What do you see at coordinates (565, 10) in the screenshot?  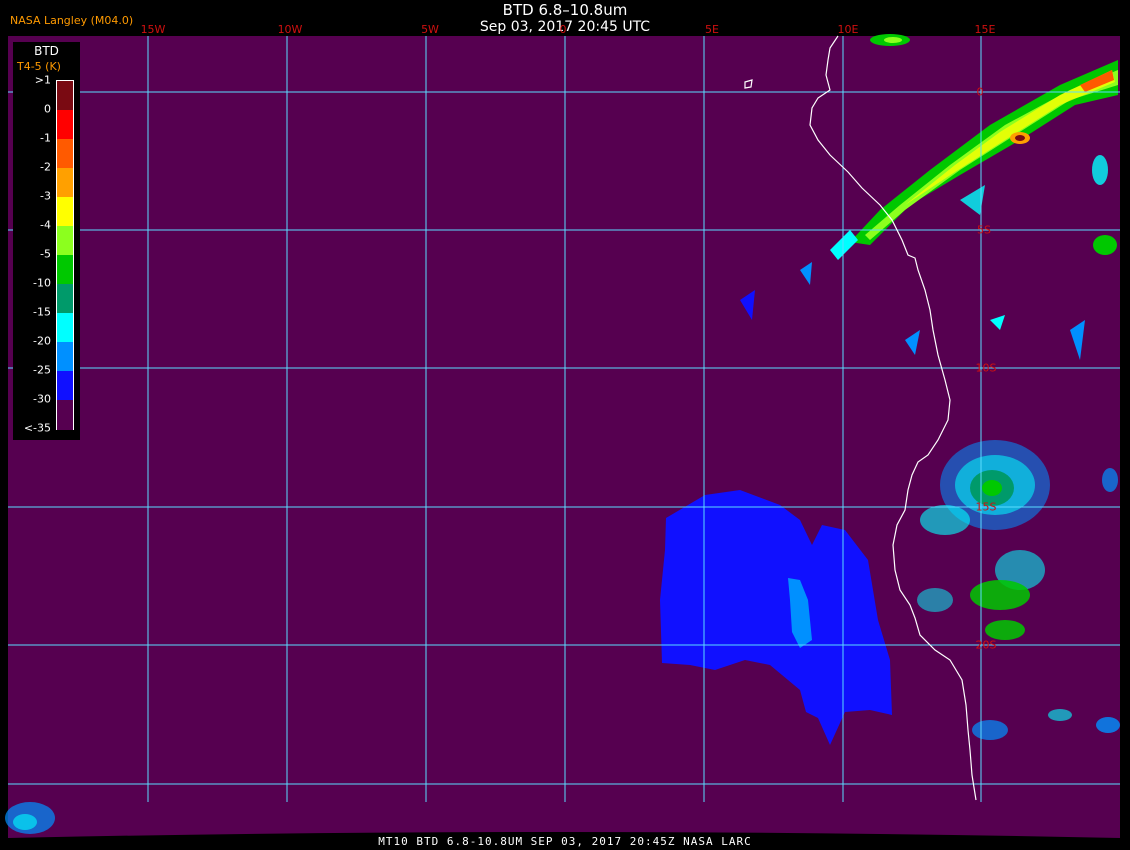 I see `product-title: BTD 6.8–10.8um` at bounding box center [565, 10].